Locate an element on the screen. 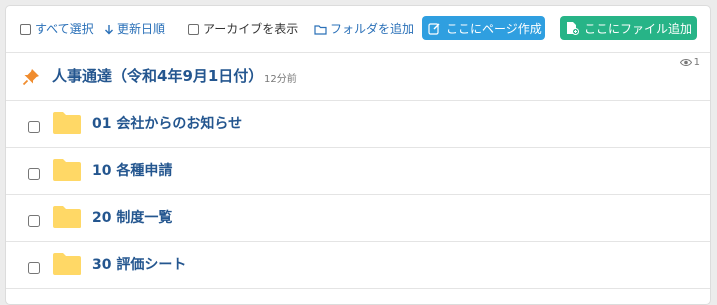 This screenshot has width=717, height=305. view-count-value: 1 is located at coordinates (696, 62).